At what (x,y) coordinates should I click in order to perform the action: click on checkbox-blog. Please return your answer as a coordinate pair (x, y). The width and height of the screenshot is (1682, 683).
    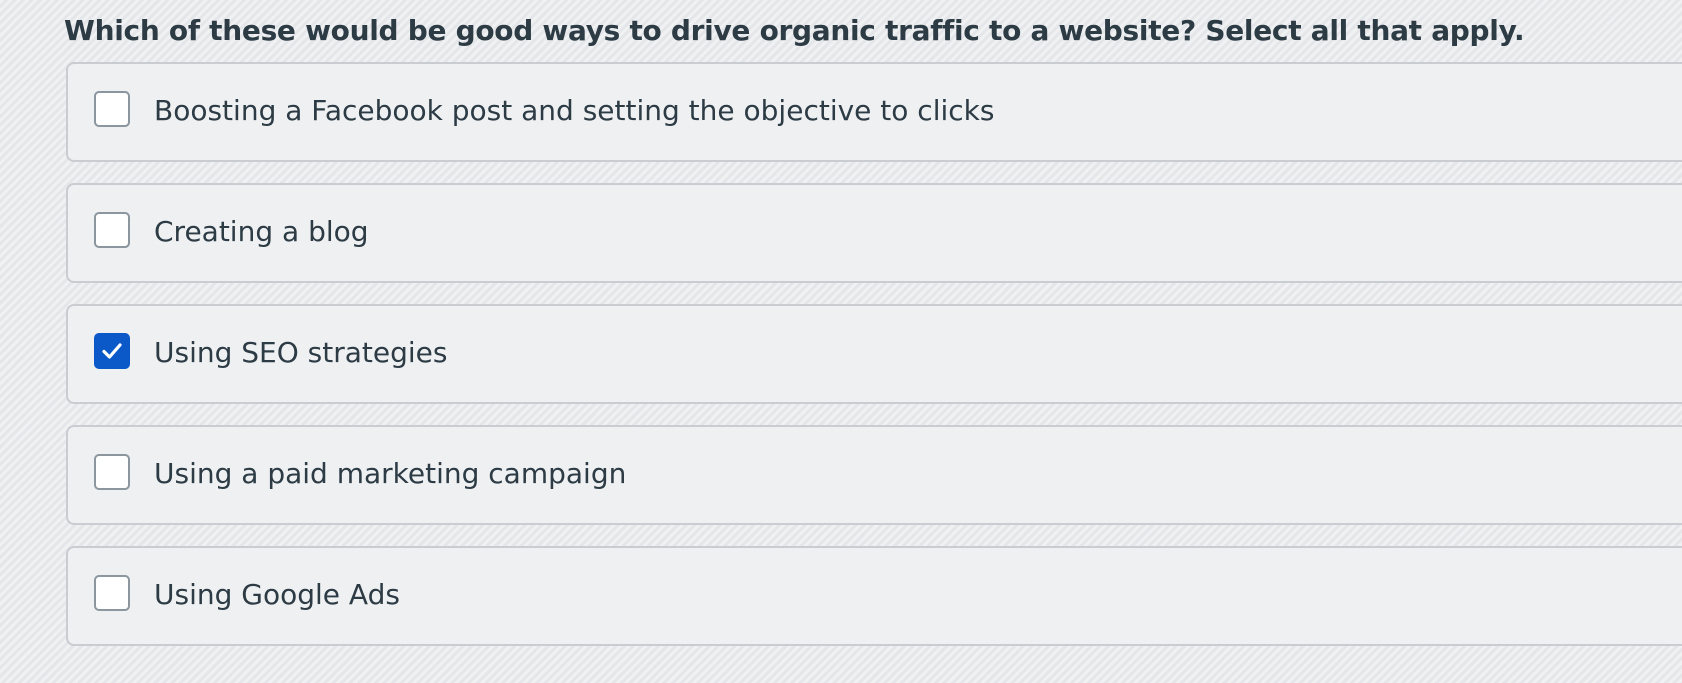
    Looking at the image, I should click on (112, 230).